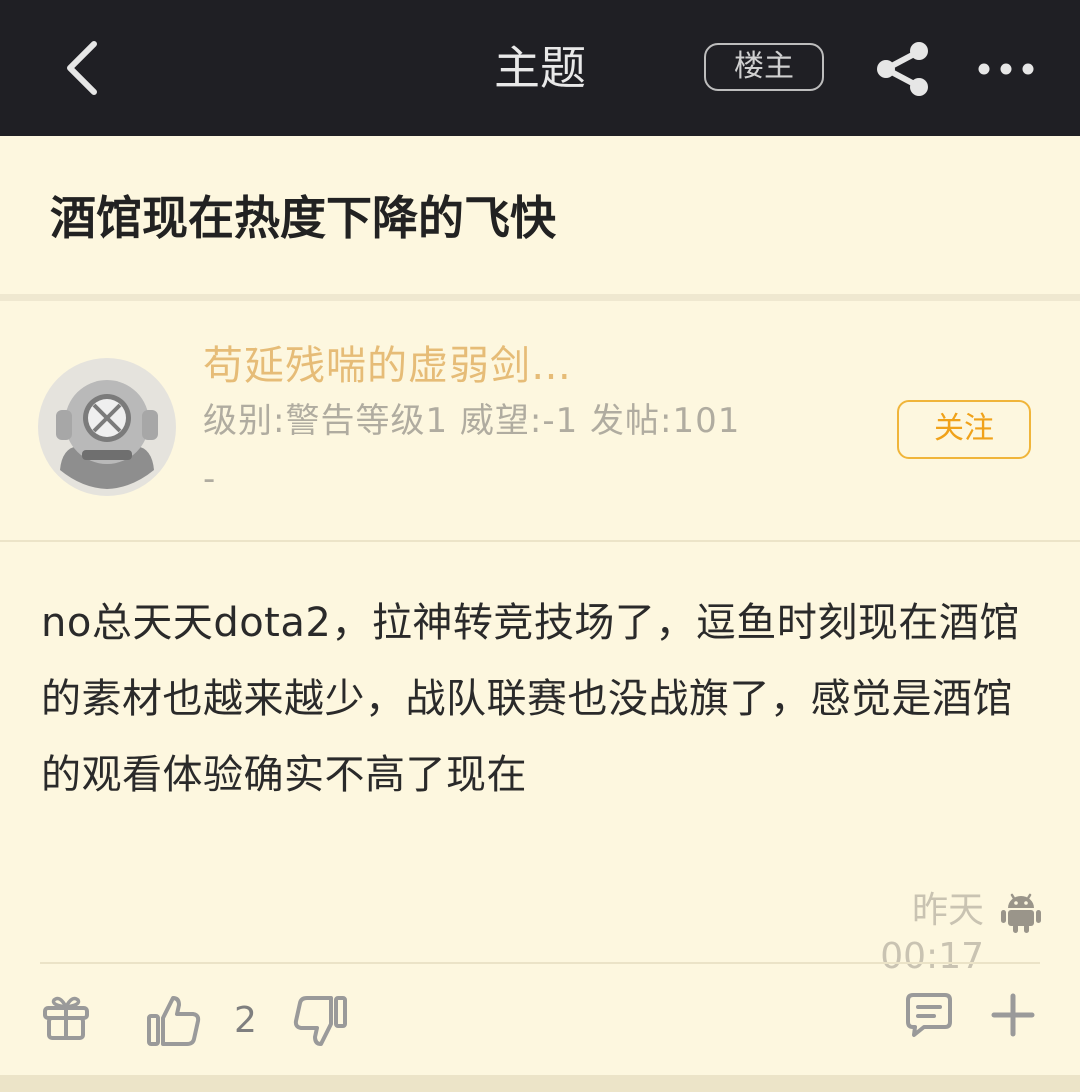  Describe the element at coordinates (764, 67) in the screenshot. I see `only-owner-button: 楼主` at that location.